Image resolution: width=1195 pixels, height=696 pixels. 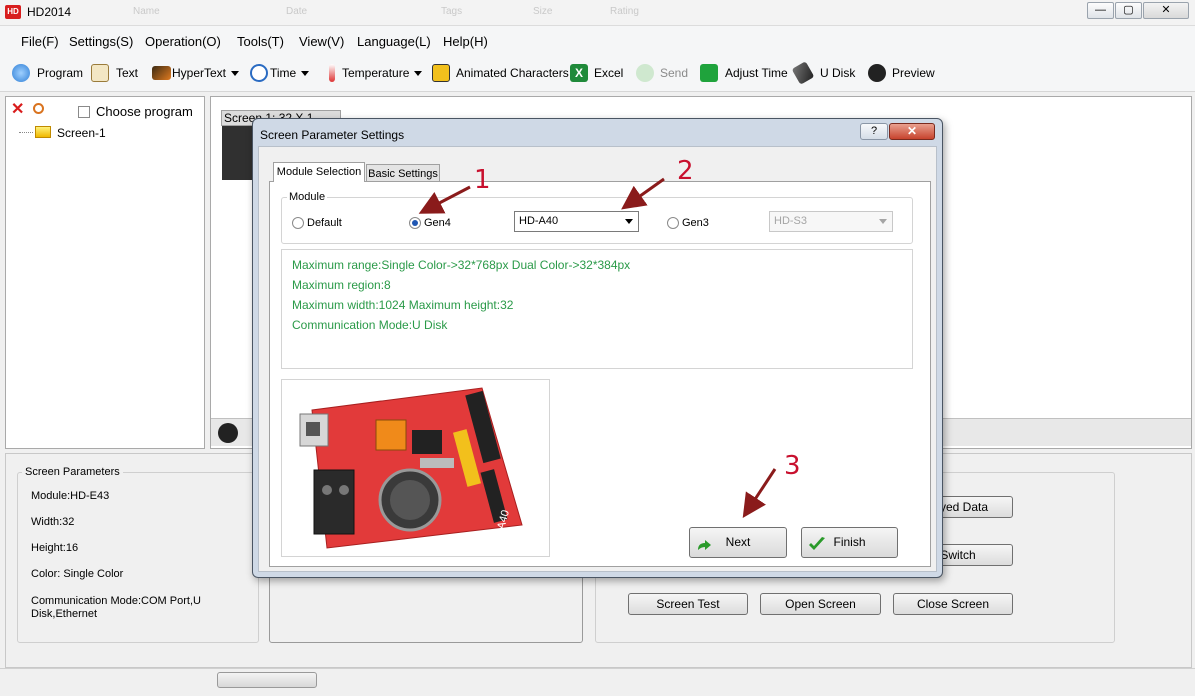 What do you see at coordinates (792, 466) in the screenshot?
I see `annotation-number-3: 3` at bounding box center [792, 466].